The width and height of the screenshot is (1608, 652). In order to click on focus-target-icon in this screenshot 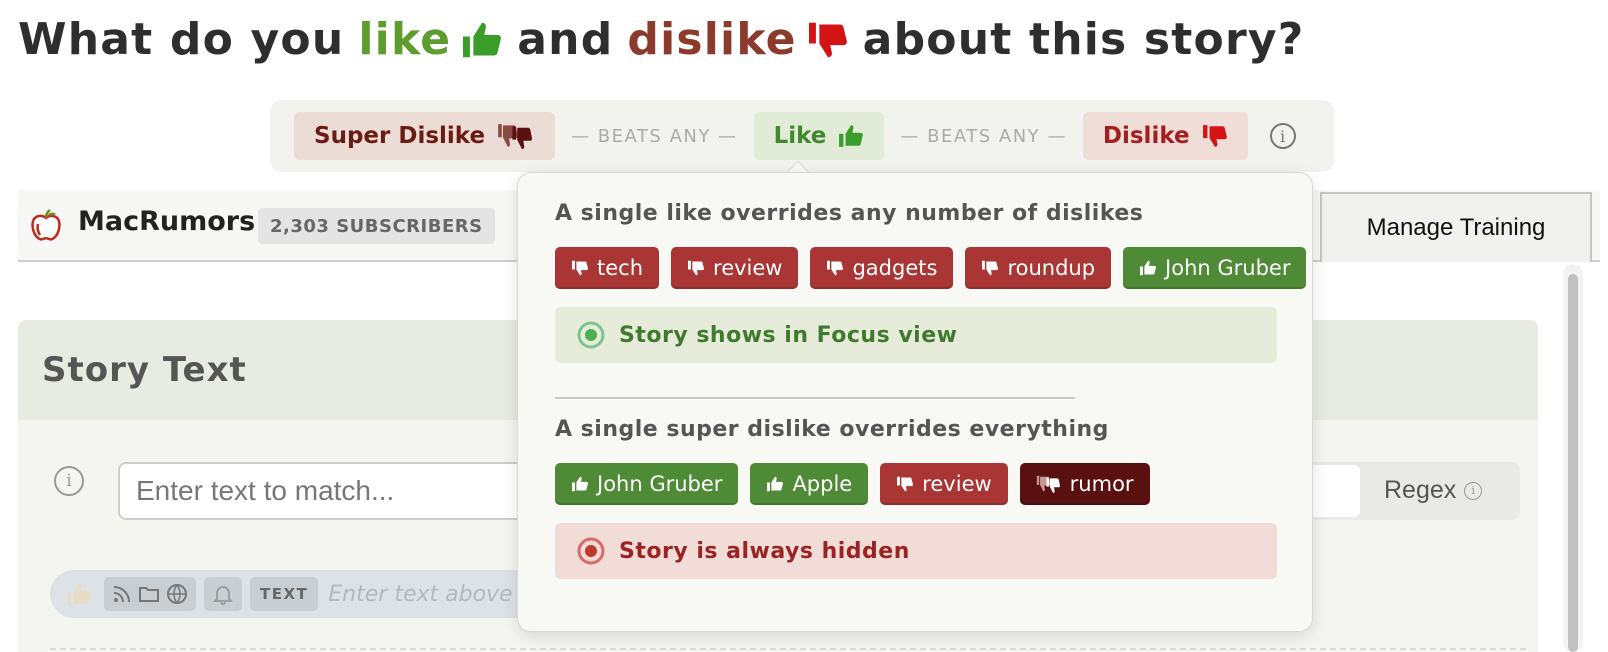, I will do `click(591, 335)`.